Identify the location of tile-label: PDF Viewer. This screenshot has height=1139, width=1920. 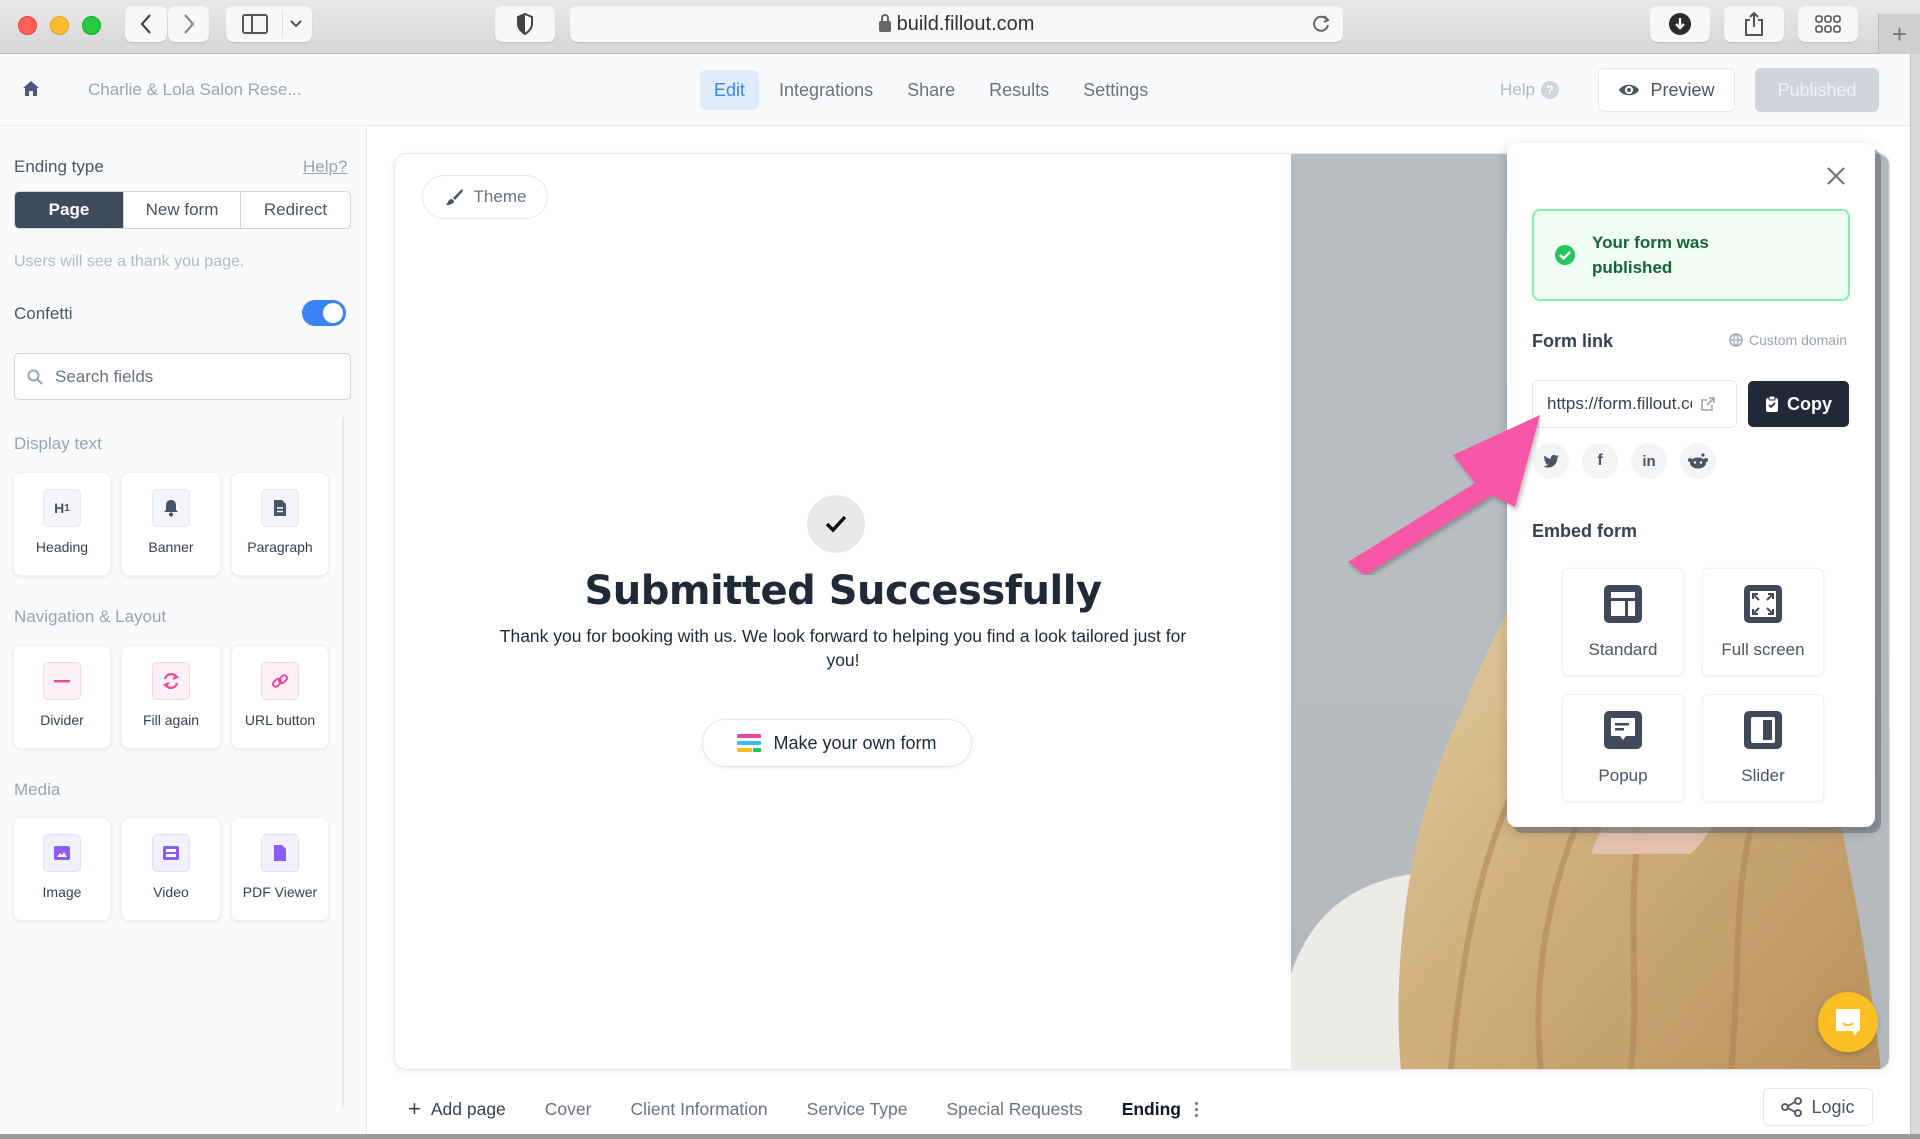
(280, 892).